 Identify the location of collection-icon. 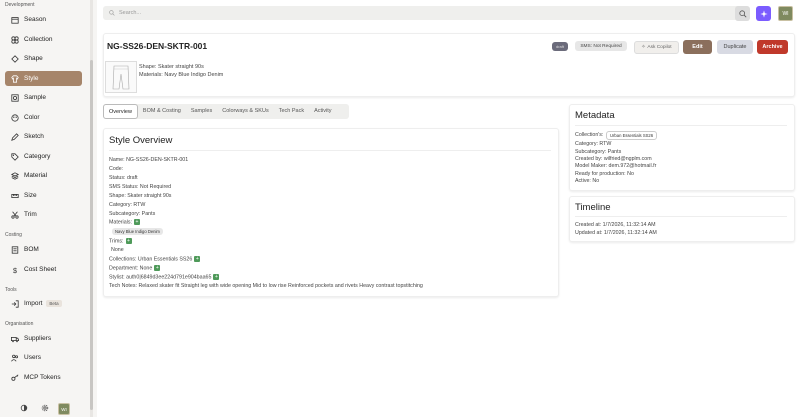
(15, 39).